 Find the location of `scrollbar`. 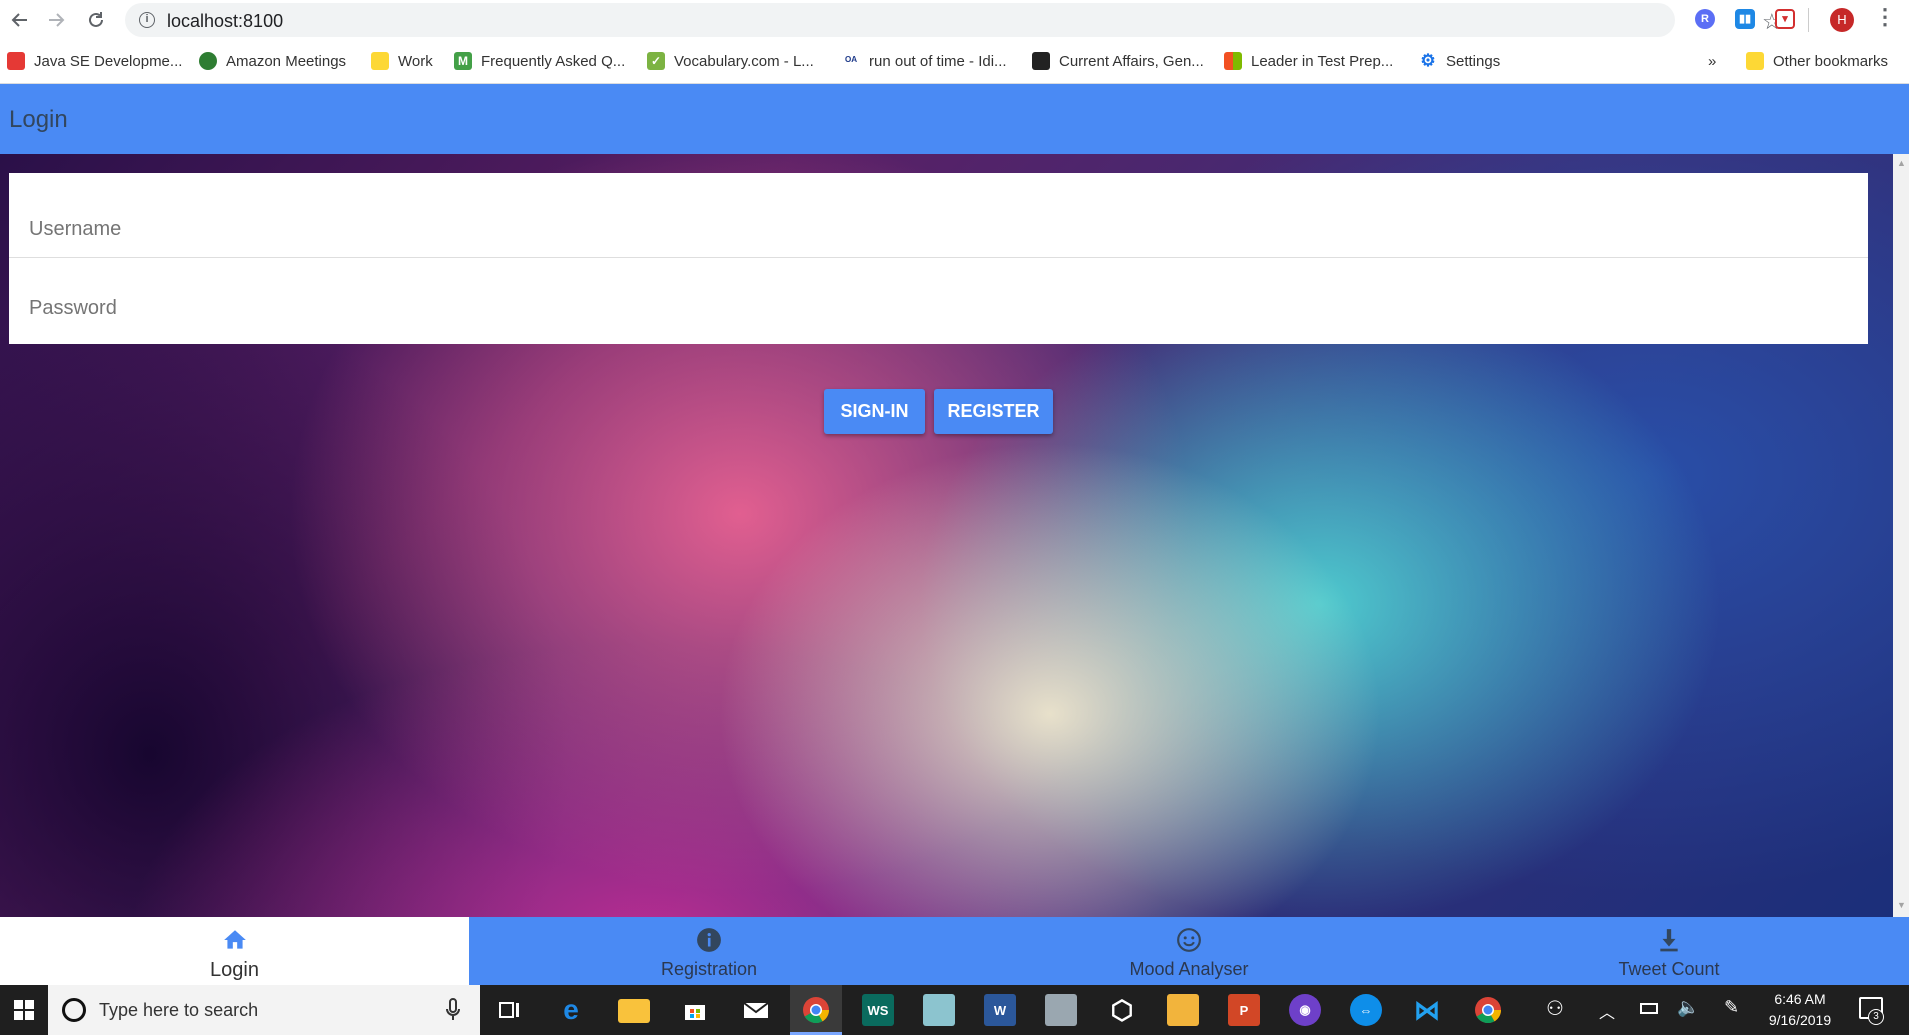

scrollbar is located at coordinates (1901, 535).